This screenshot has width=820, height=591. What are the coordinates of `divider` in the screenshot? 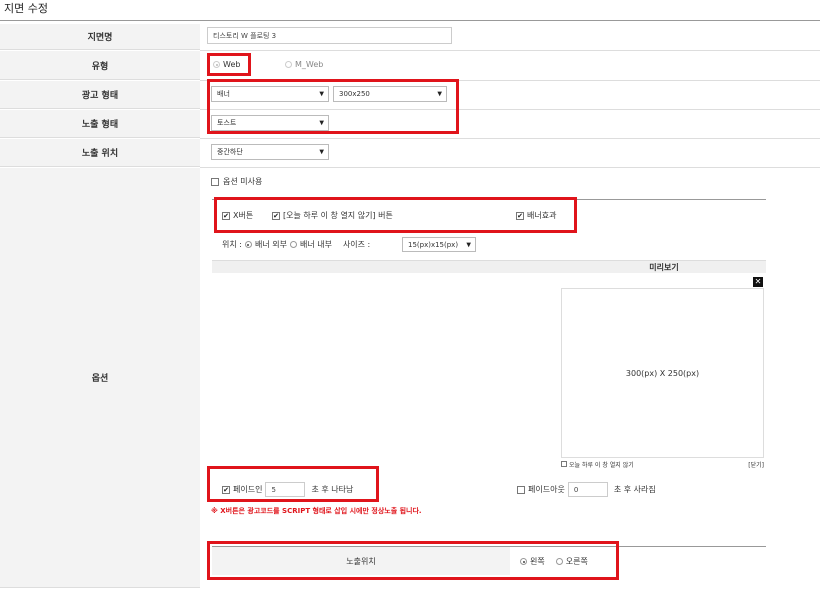 It's located at (410, 20).